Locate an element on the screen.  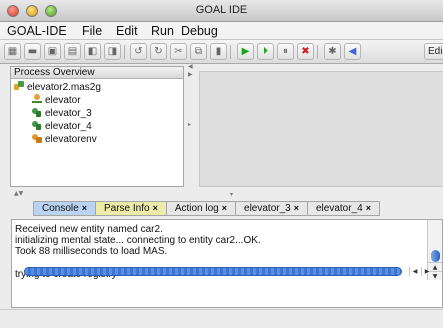
menu-file: File is located at coordinates (92, 31).